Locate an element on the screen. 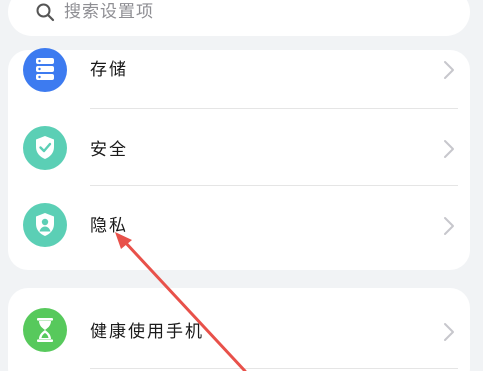  security-label: 安全 is located at coordinates (109, 150).